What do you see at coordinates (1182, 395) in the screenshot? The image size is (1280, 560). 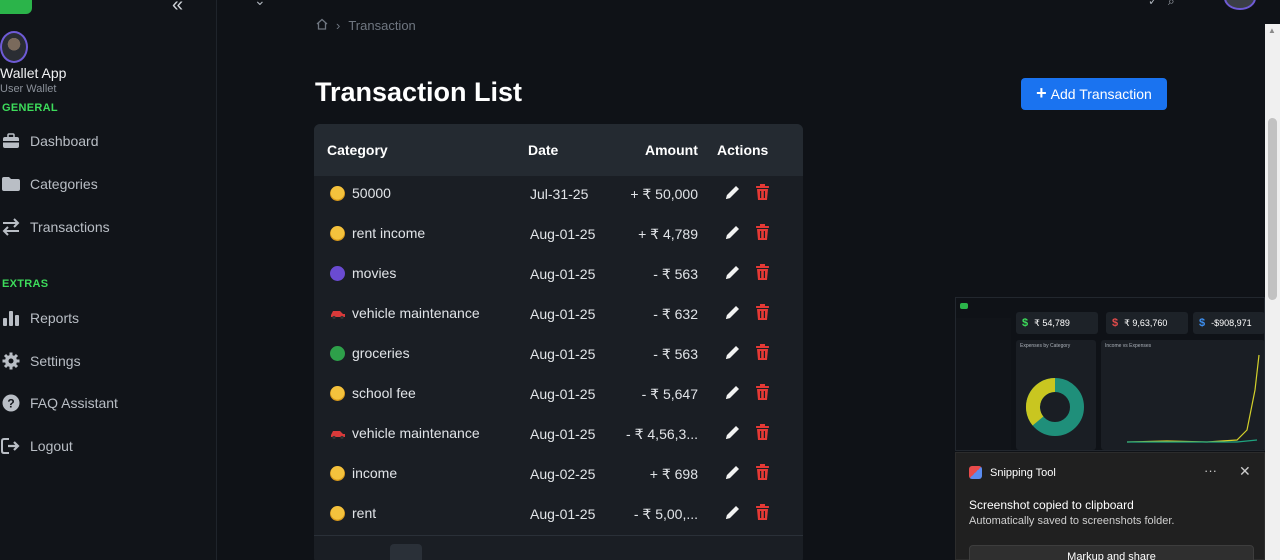 I see `thumb-line-panel: Income vs Expenses` at bounding box center [1182, 395].